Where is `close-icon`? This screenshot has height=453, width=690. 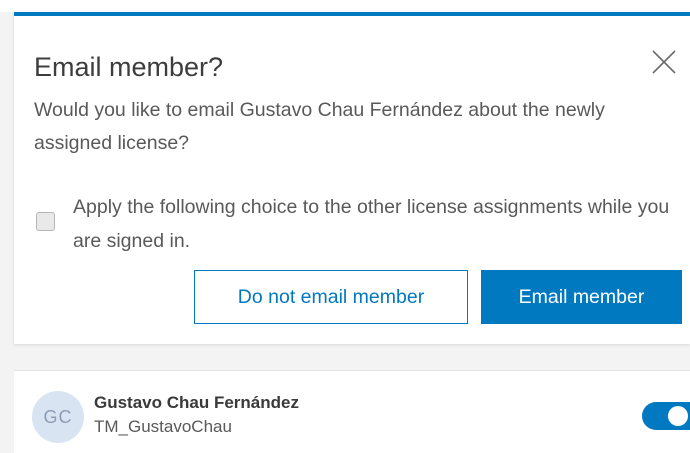 close-icon is located at coordinates (664, 62).